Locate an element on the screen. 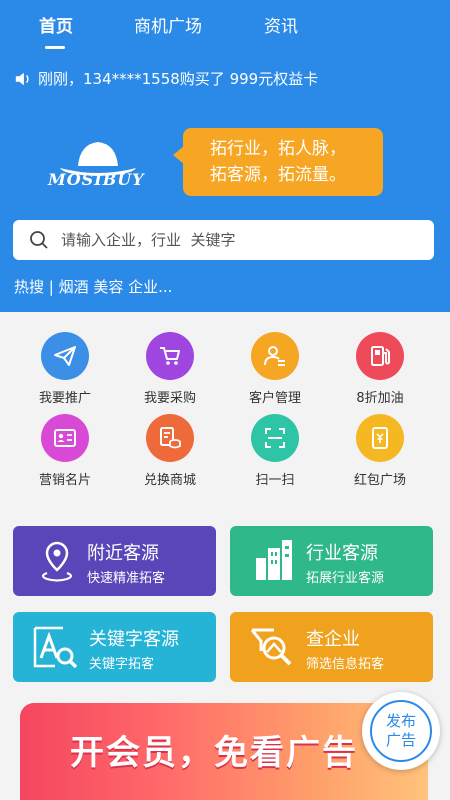  grid-item-customers: 客户管理 is located at coordinates (275, 369).